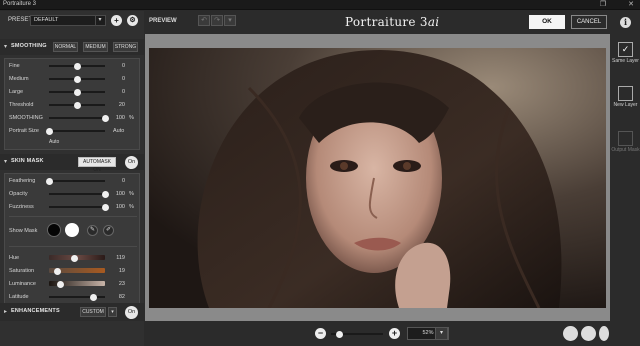  I want to click on mode-normal-button: NORMAL, so click(65, 47).